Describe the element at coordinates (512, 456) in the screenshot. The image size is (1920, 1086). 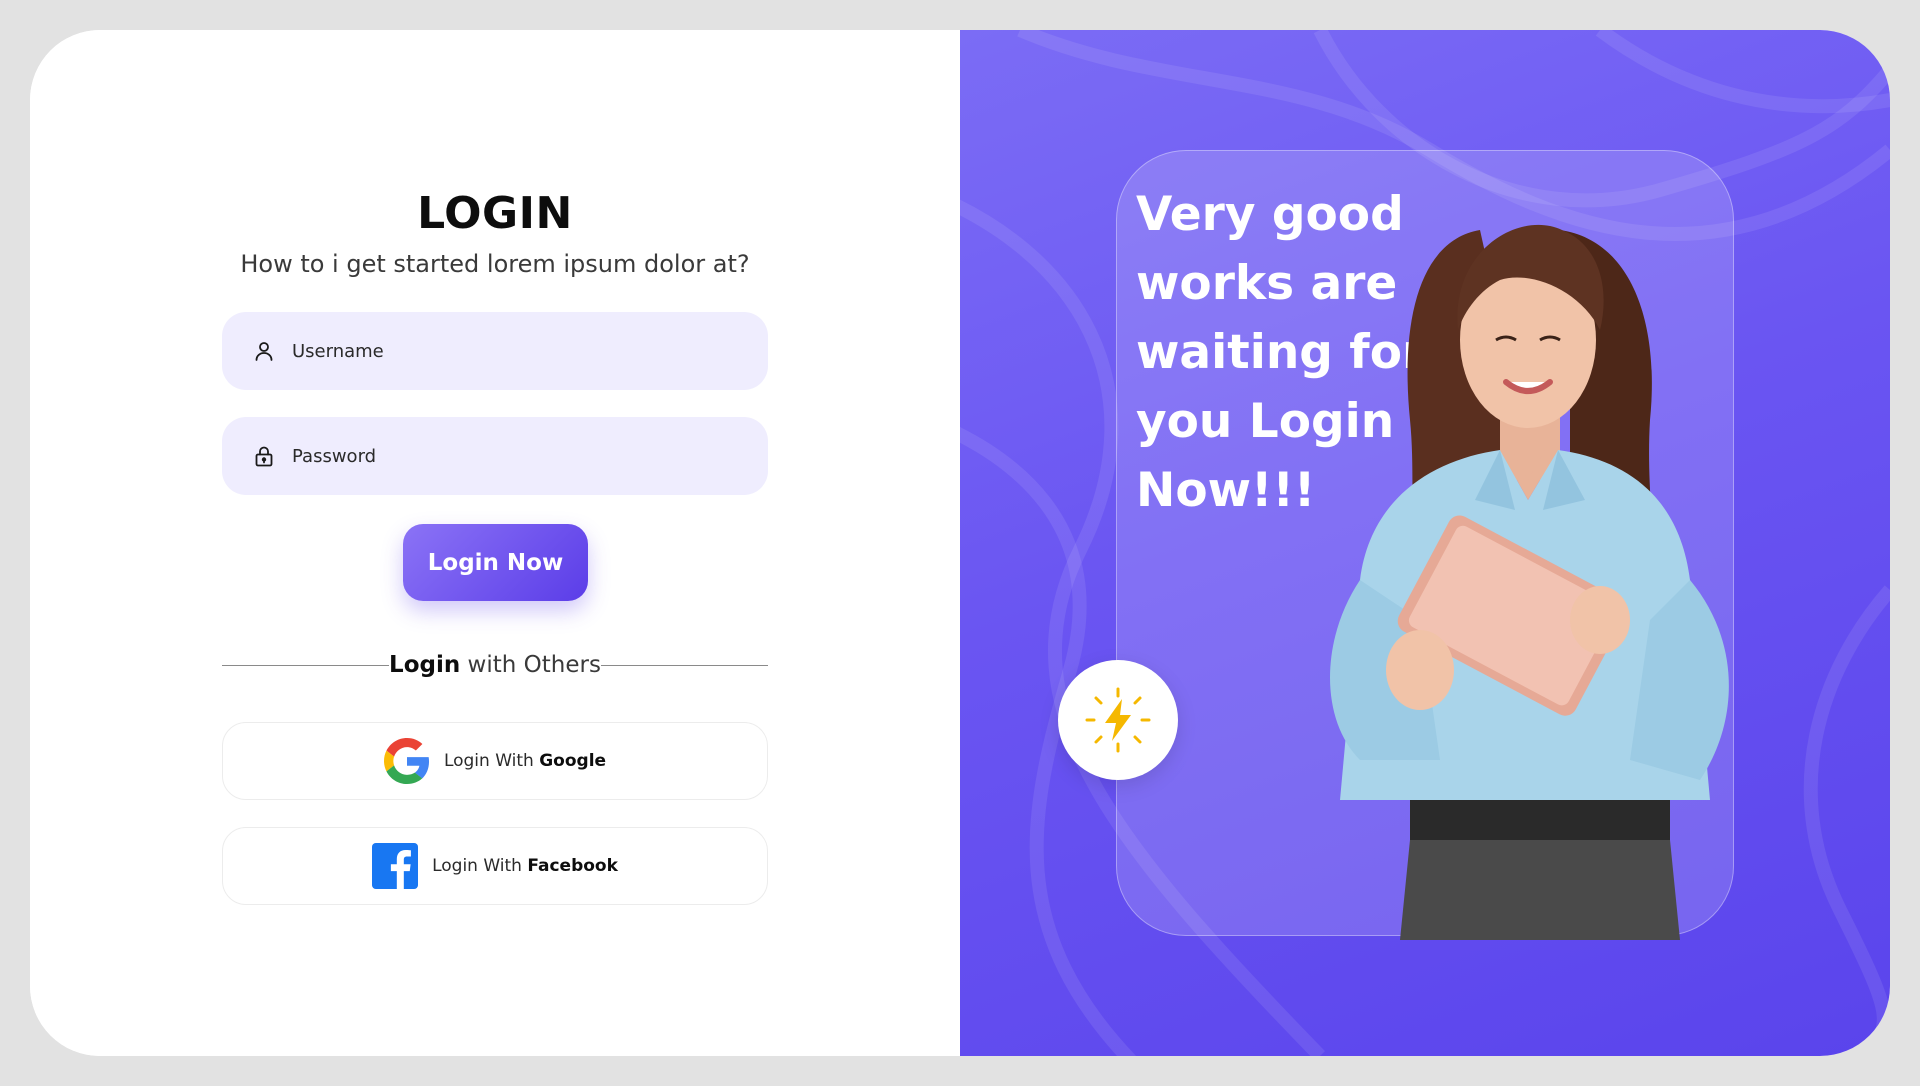
I see `password-input` at that location.